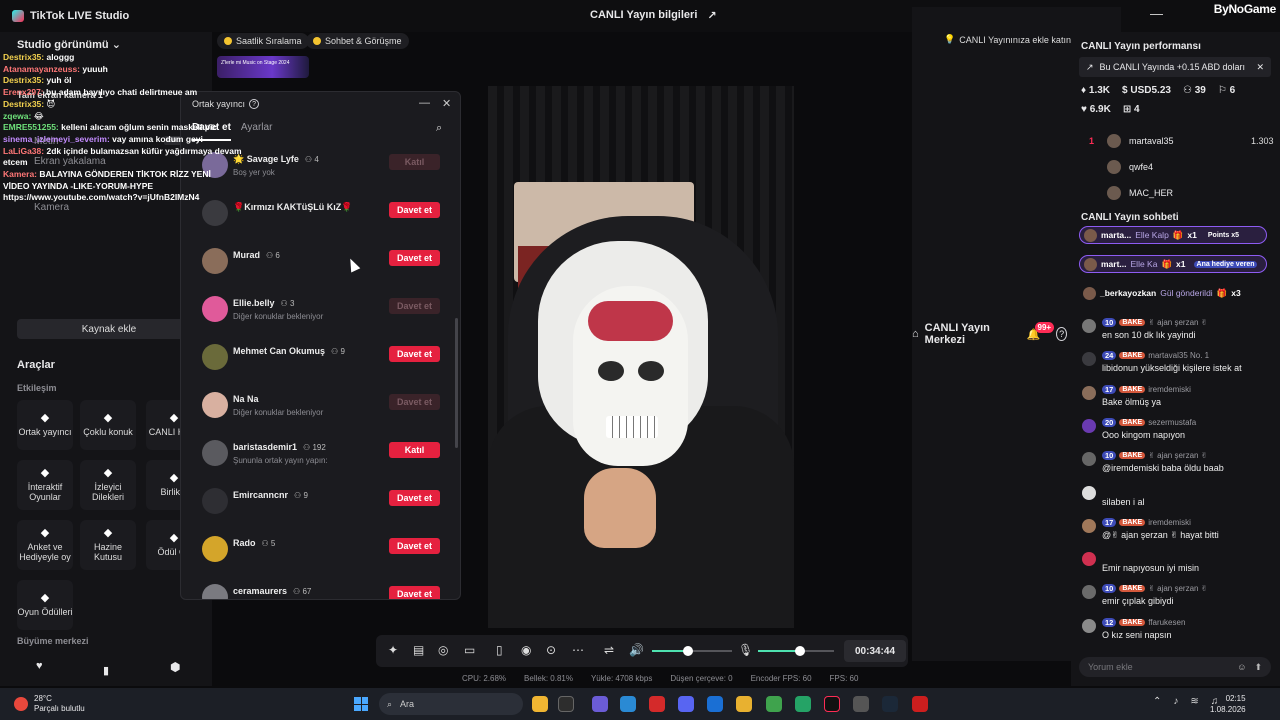  Describe the element at coordinates (499, 650) in the screenshot. I see `phone-icon: ▯` at that location.